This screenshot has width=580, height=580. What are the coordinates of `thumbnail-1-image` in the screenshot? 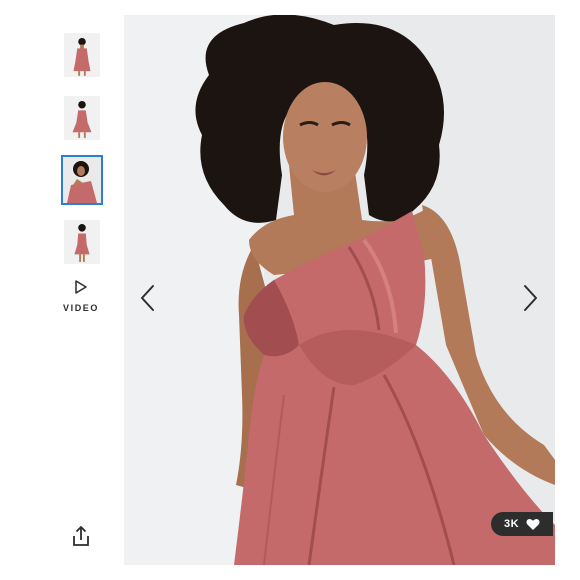 It's located at (82, 55).